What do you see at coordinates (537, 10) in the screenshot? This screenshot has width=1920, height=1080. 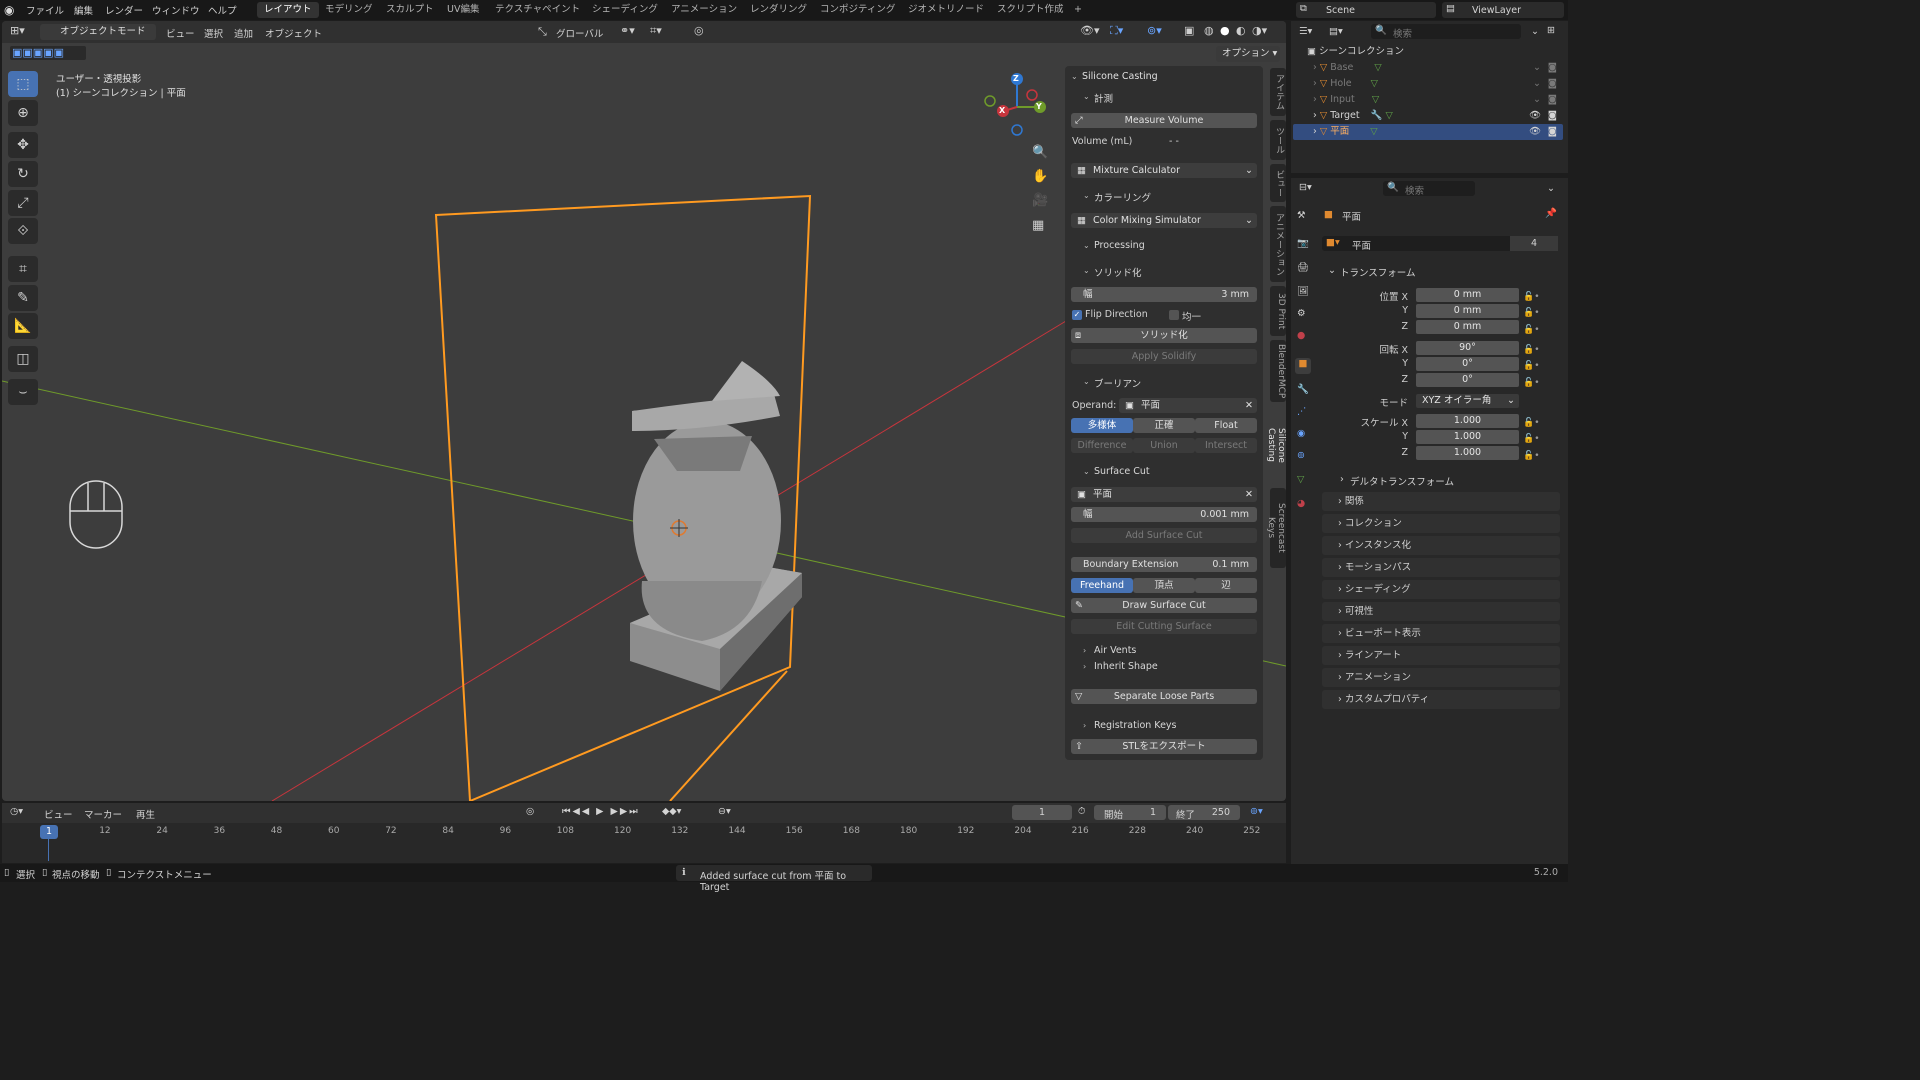 I see `tab-texture-paint: テクスチャペイント` at bounding box center [537, 10].